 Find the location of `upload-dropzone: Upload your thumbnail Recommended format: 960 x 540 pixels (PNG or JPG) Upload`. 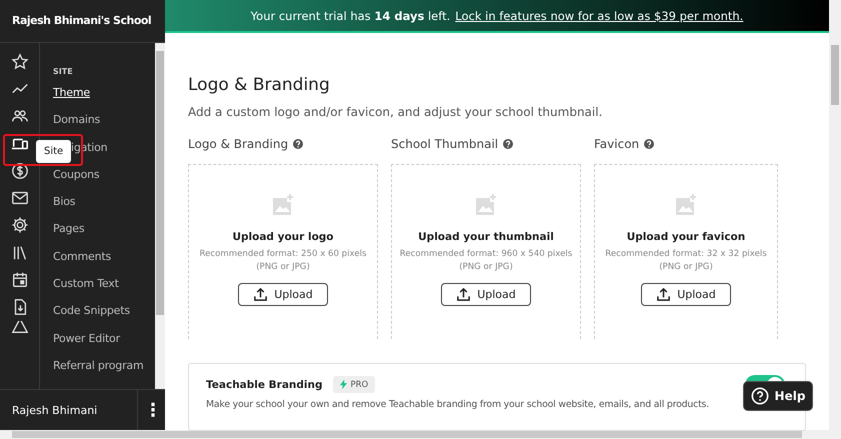

upload-dropzone: Upload your thumbnail Recommended format: 960 x 540 pixels (PNG or JPG) Upload is located at coordinates (486, 251).